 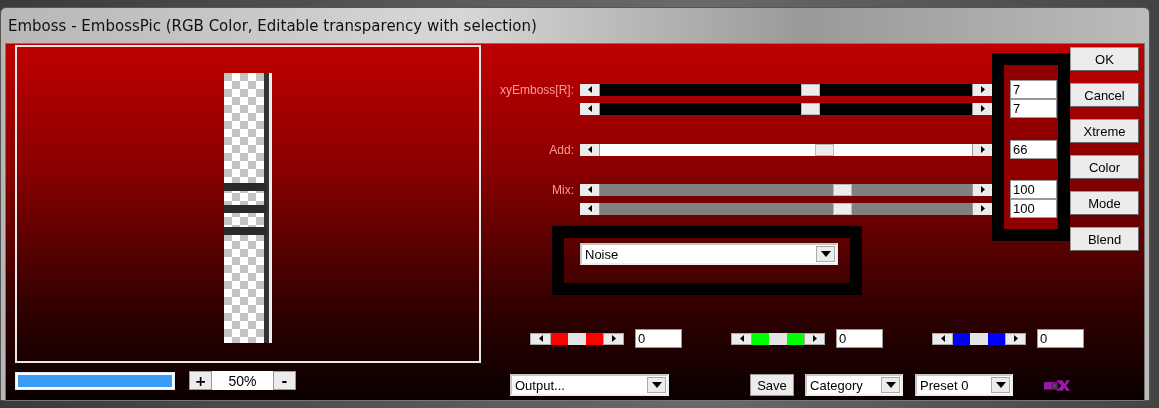 I want to click on zoom-level: 50%, so click(x=242, y=380).